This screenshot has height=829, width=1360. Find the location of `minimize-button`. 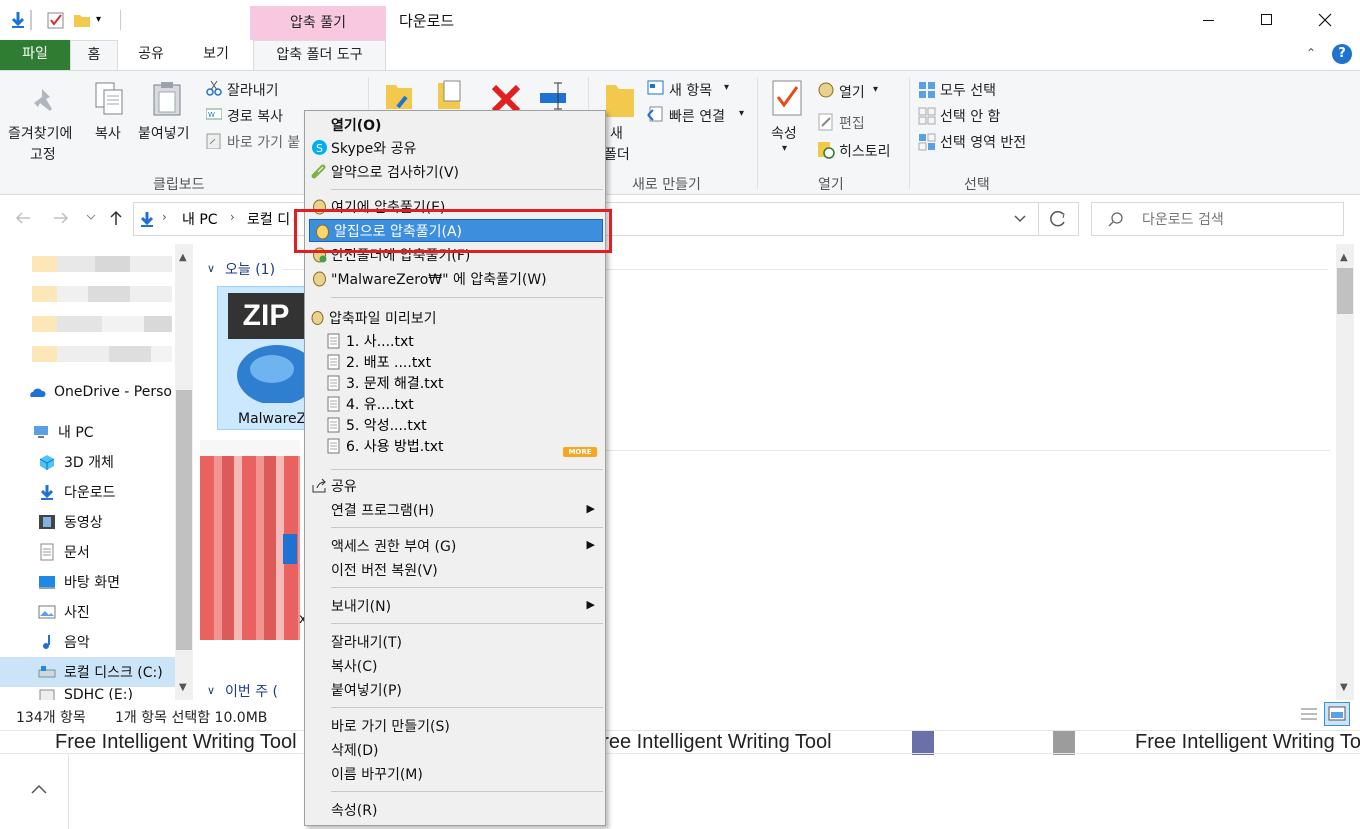

minimize-button is located at coordinates (1209, 20).